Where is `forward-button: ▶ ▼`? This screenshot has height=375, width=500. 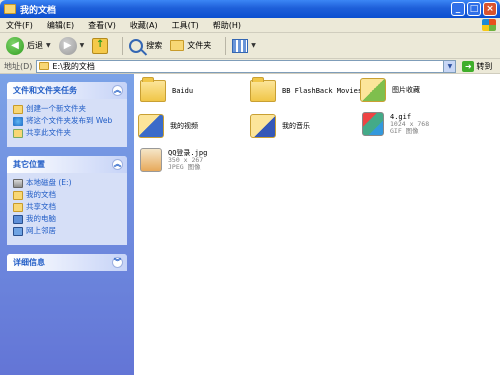 forward-button: ▶ ▼ is located at coordinates (71, 46).